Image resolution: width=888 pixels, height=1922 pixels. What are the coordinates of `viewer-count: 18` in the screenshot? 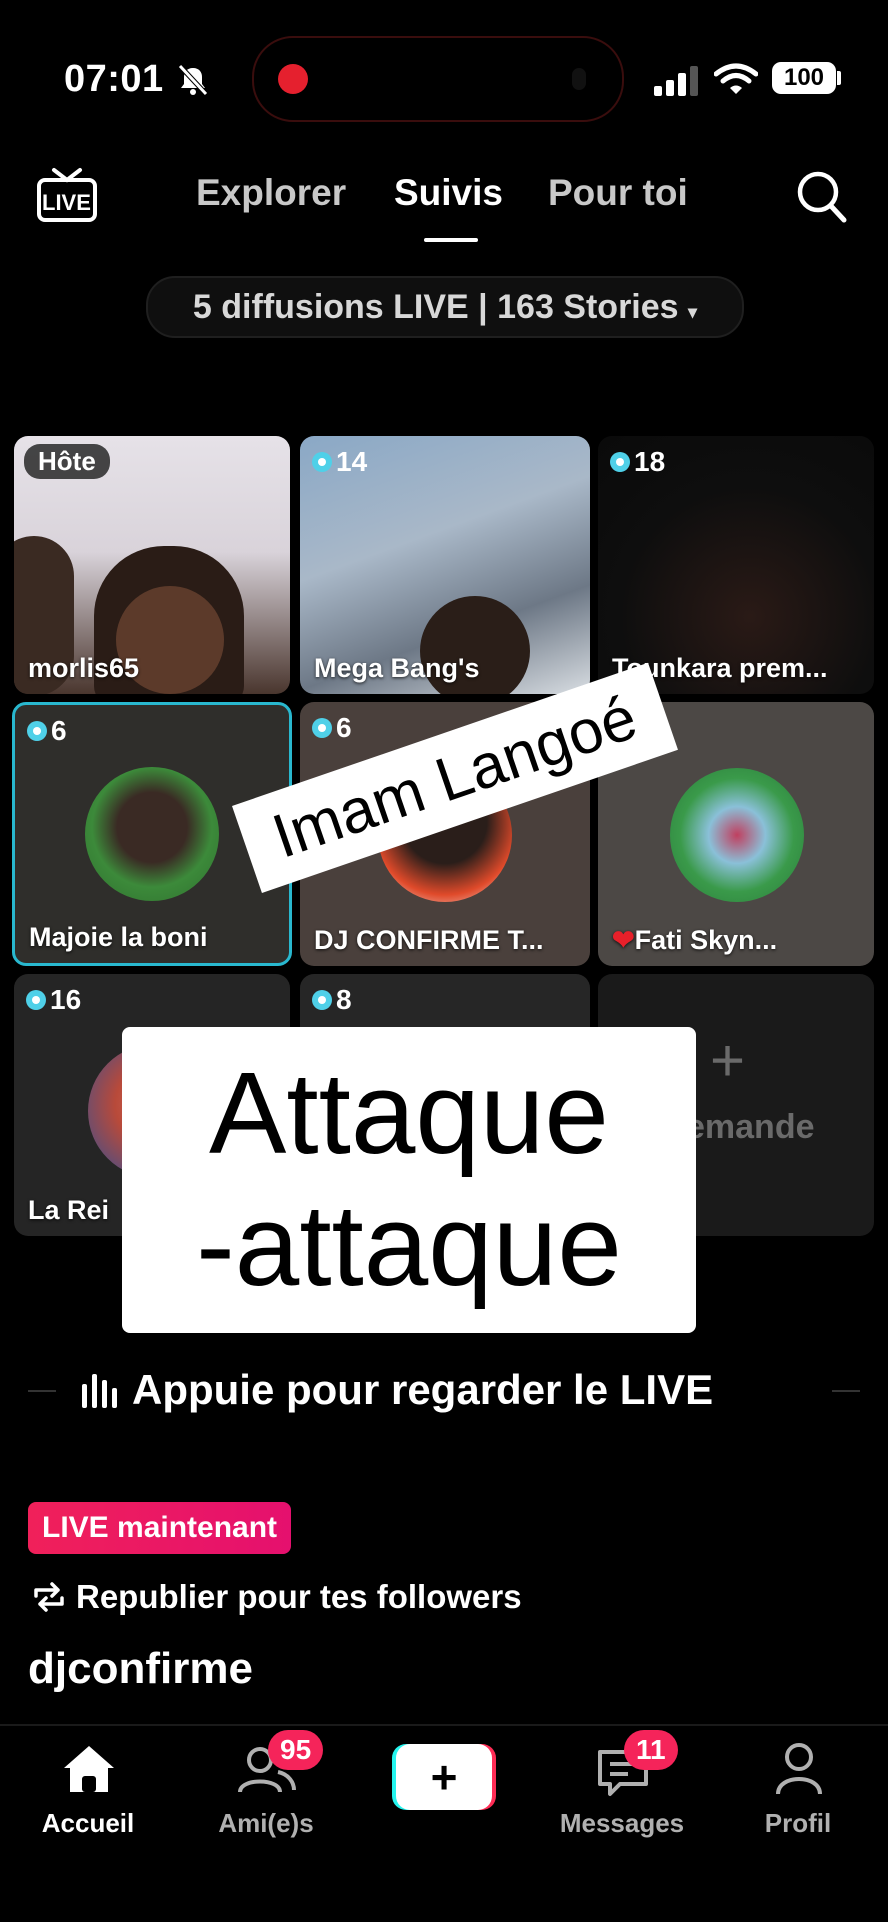 It's located at (637, 462).